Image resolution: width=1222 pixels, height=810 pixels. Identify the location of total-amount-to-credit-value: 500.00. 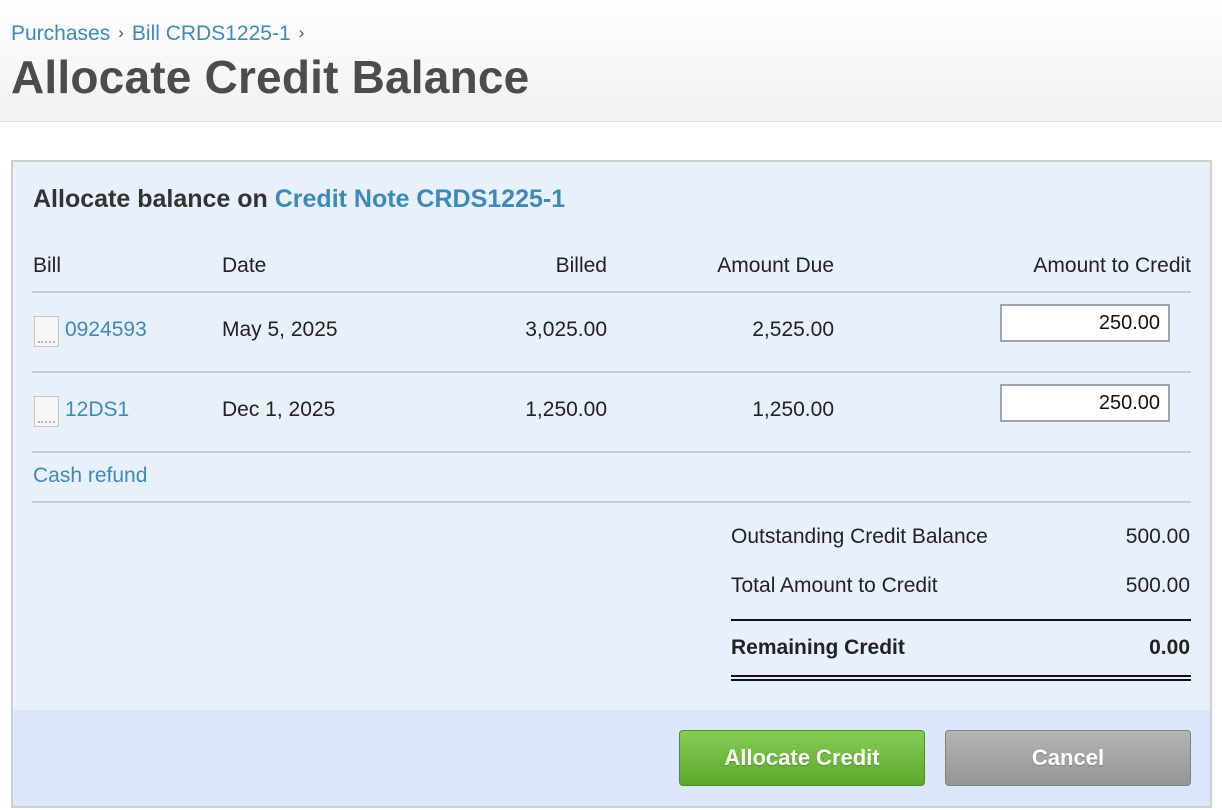
(1157, 585).